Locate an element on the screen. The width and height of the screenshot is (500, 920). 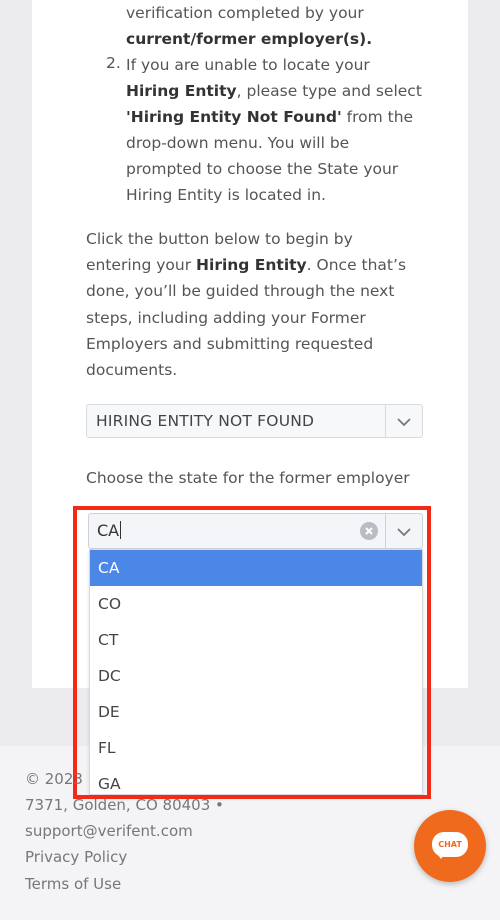
instruction-line: Hiring Entity, please type and select is located at coordinates (281, 91).